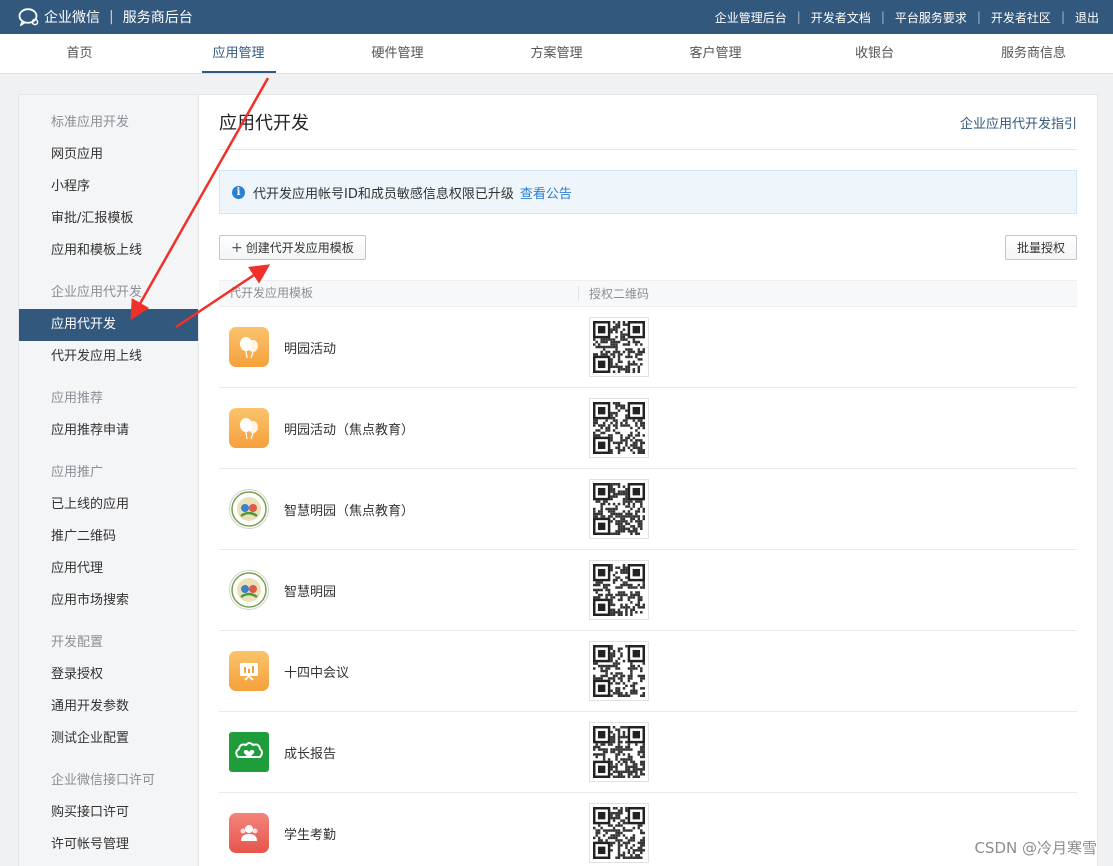  I want to click on sidebar-item-dev-params: 通用开发参数, so click(108, 707).